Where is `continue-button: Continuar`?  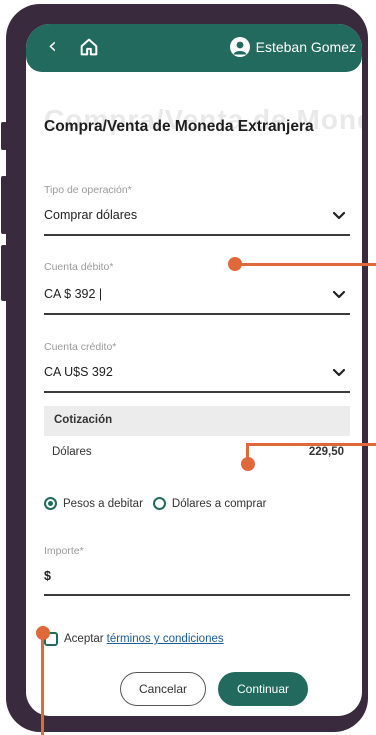
continue-button: Continuar is located at coordinates (263, 689).